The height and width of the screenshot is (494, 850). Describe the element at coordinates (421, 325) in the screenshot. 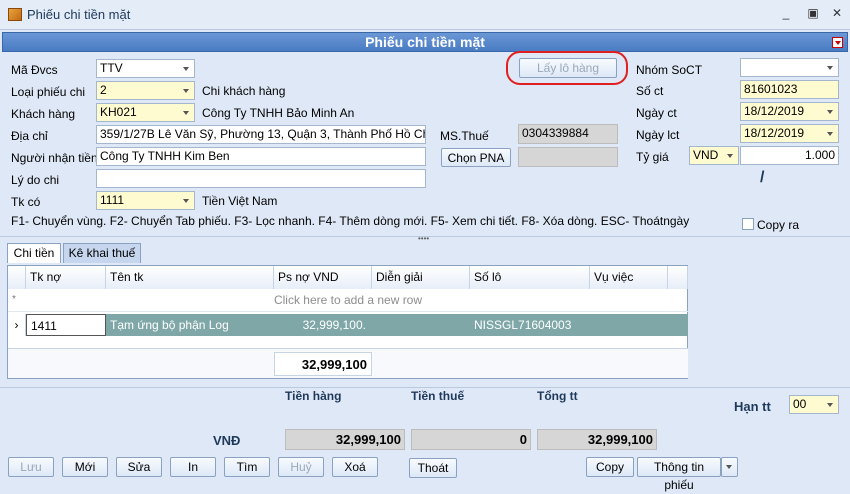

I see `cell-dien-giai` at that location.